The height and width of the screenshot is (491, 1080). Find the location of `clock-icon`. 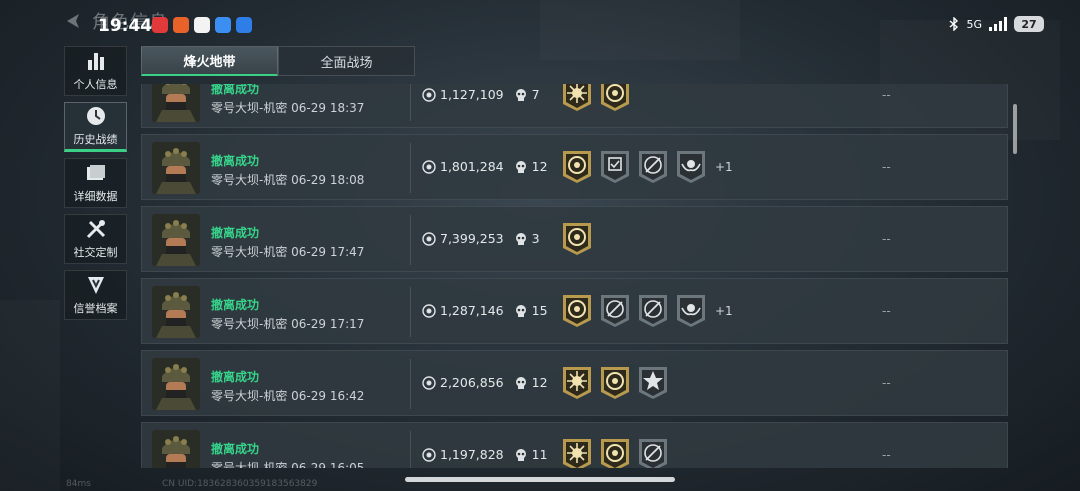

clock-icon is located at coordinates (95, 116).